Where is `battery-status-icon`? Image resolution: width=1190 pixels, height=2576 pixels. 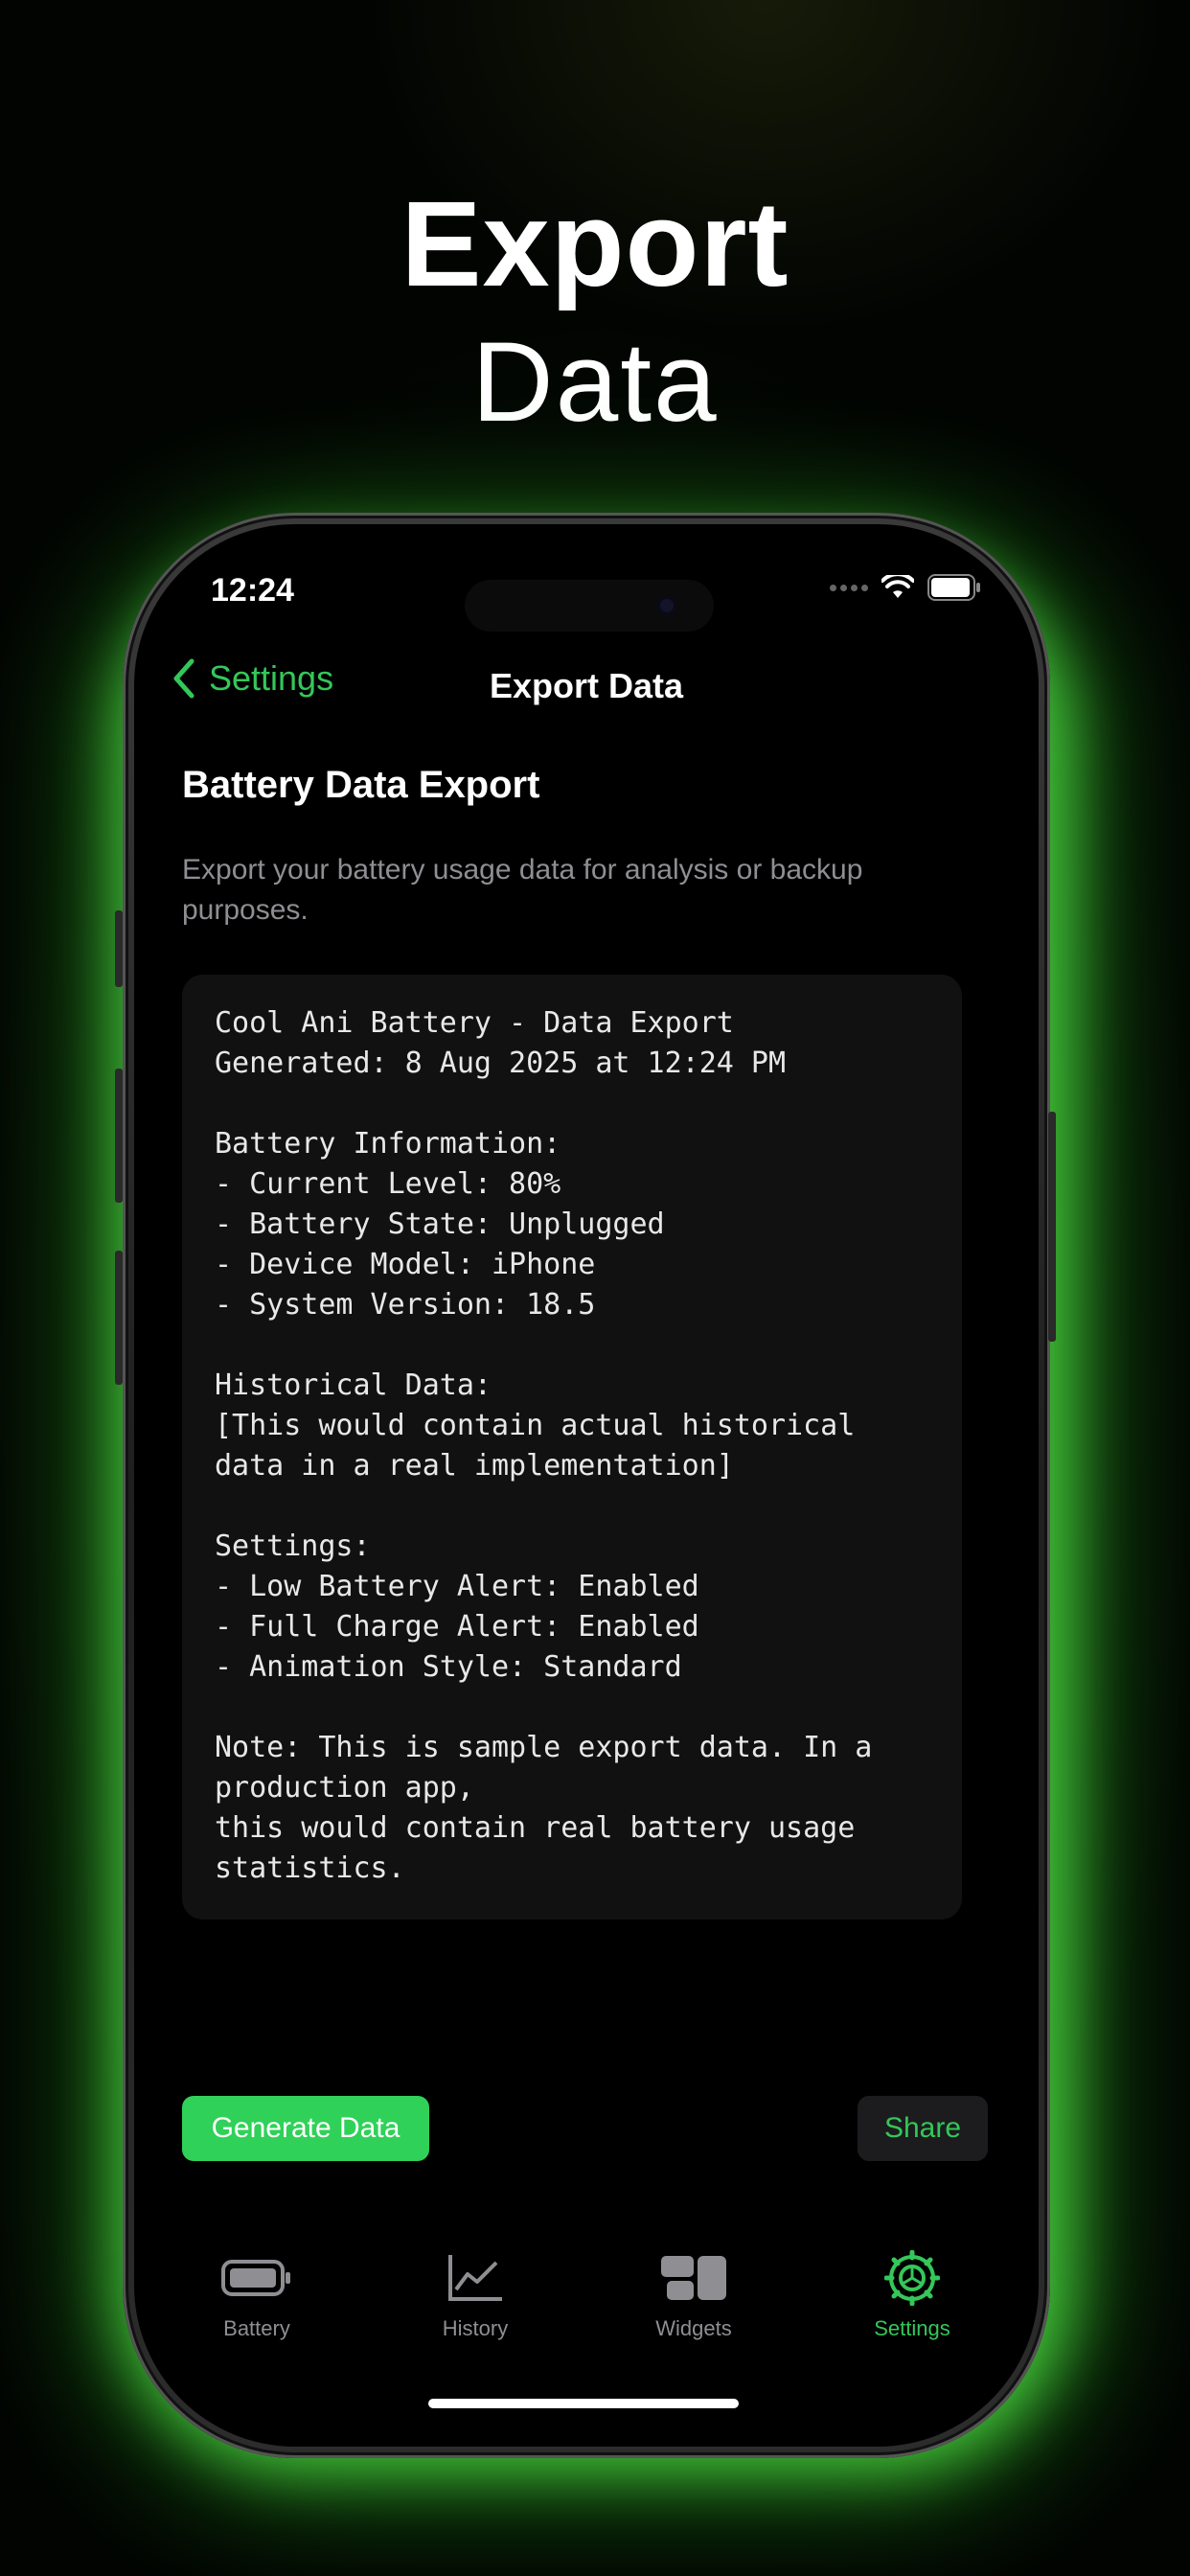 battery-status-icon is located at coordinates (953, 587).